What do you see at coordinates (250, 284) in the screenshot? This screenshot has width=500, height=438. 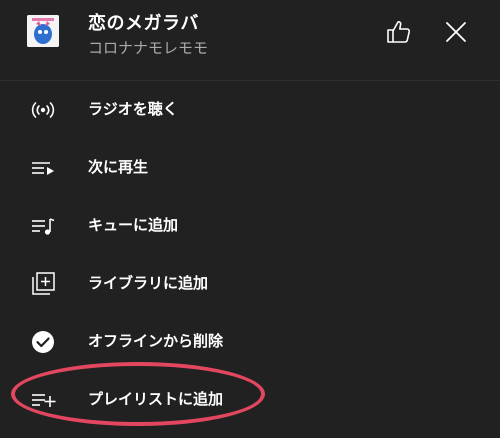 I see `menu-item-add-to-library: ライブラリに追加` at bounding box center [250, 284].